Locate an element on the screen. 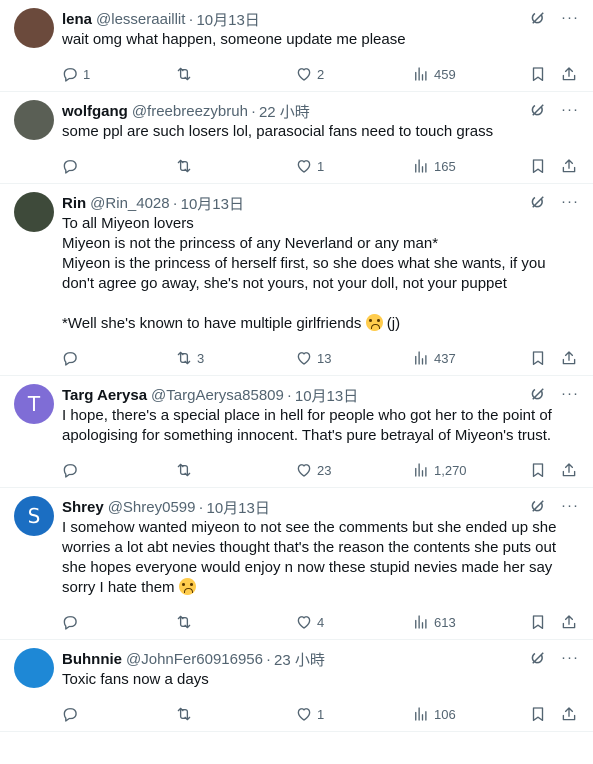  timestamp: 22 小時 is located at coordinates (284, 111).